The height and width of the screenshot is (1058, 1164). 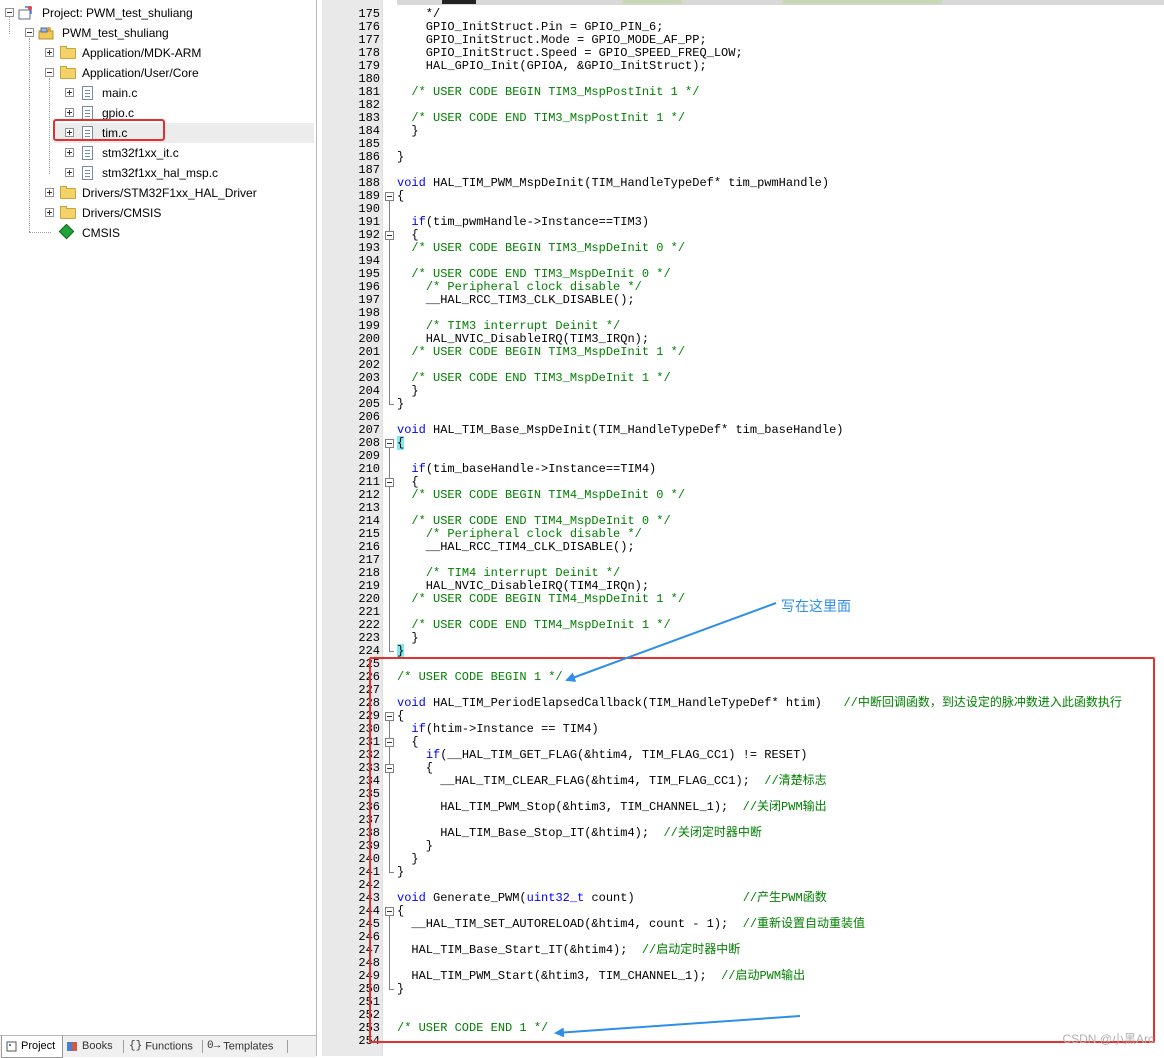 What do you see at coordinates (533, 625) in the screenshot?
I see `code-line: /* USER CODE END TIM4_MspDeInit 1 */` at bounding box center [533, 625].